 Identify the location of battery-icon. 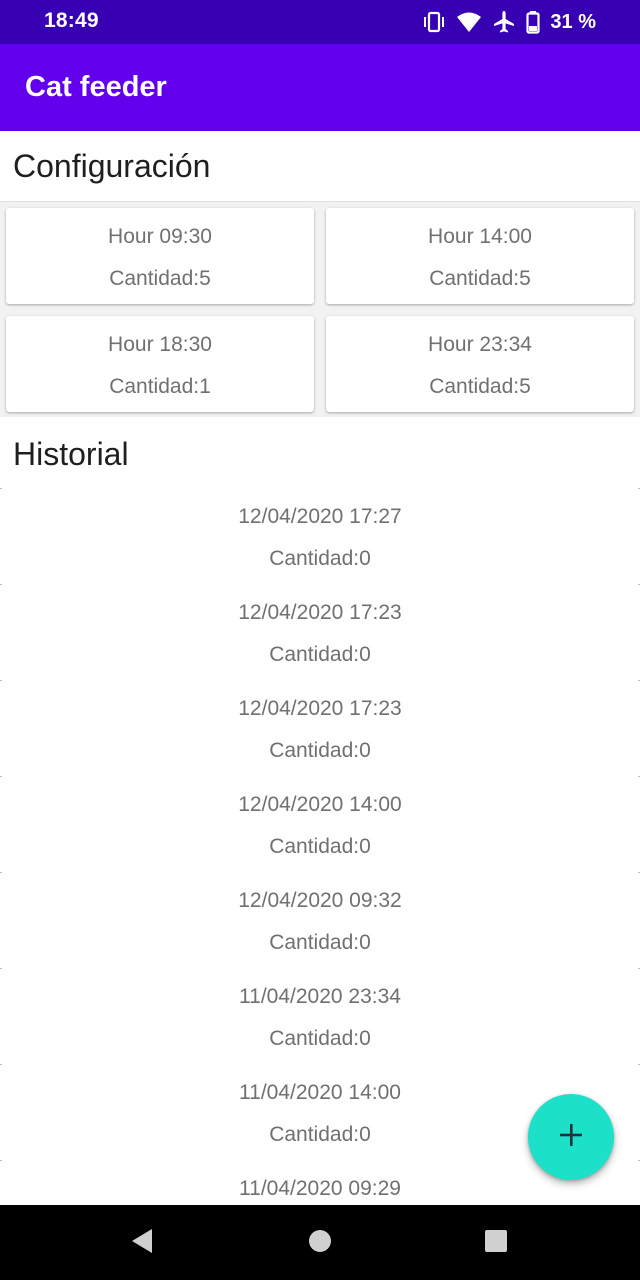
(533, 22).